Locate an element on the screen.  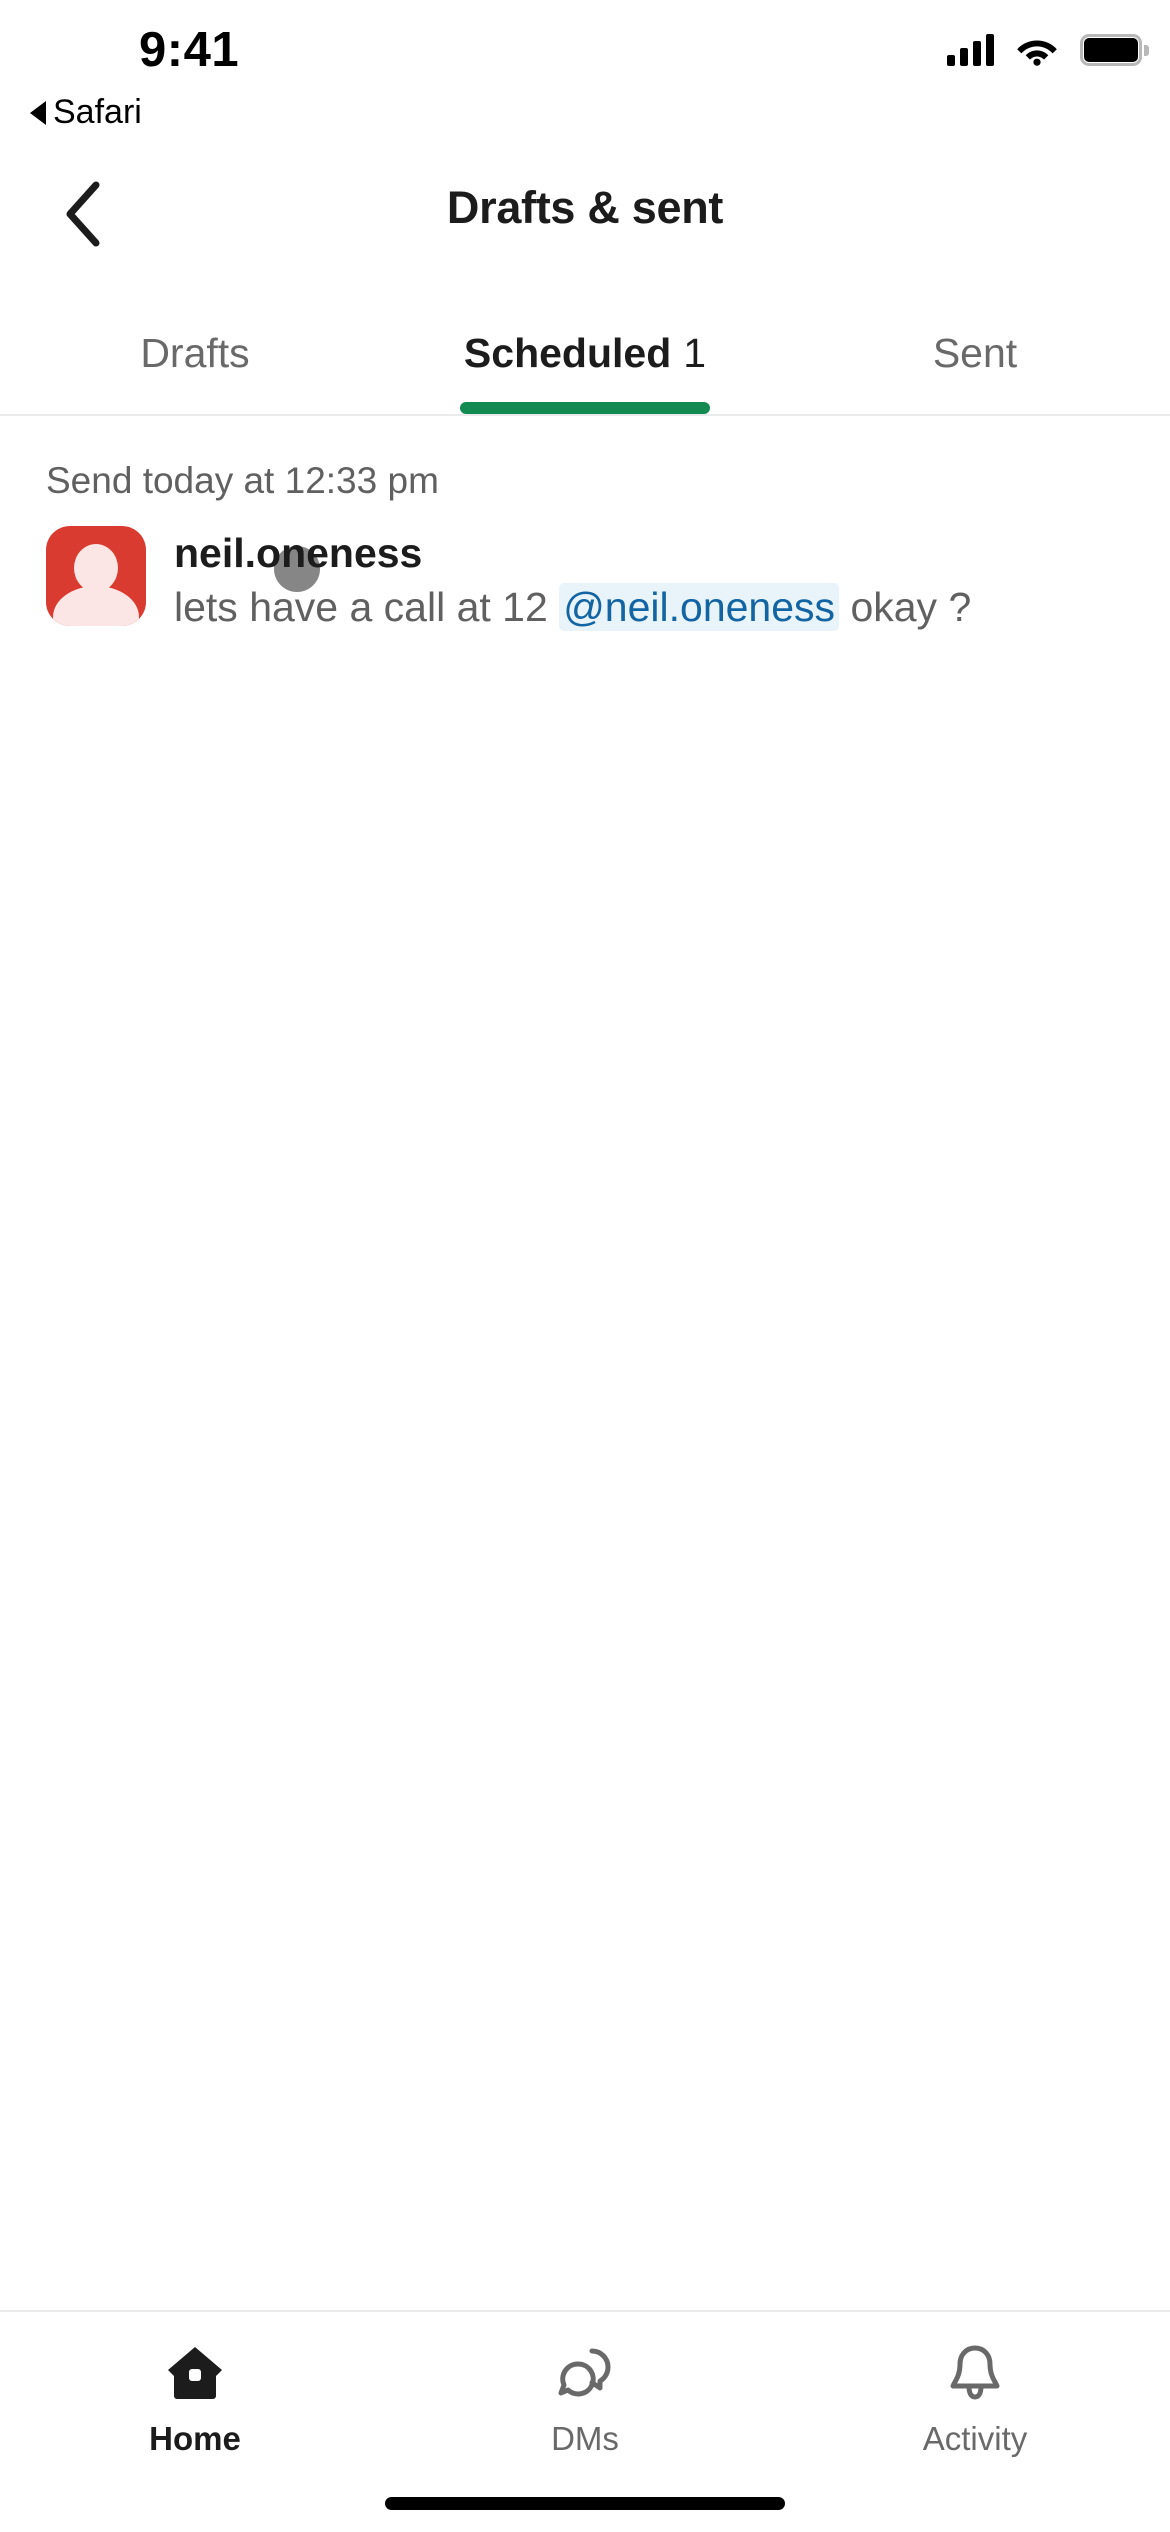
bottom-nav-activity: Activity is located at coordinates (975, 2399).